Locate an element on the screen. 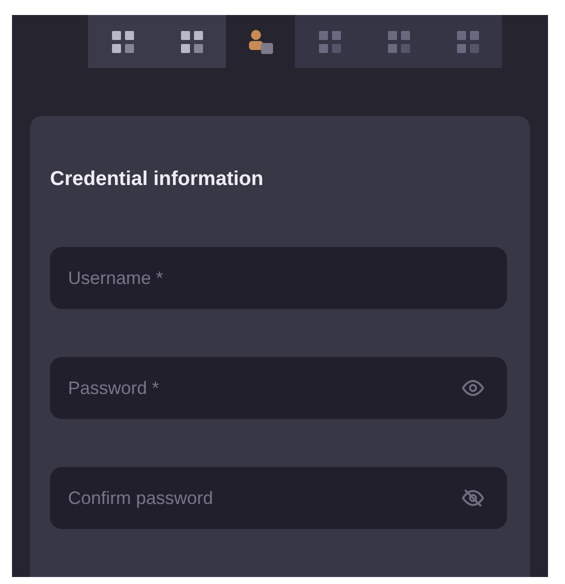  section-title: Credential information is located at coordinates (157, 179).